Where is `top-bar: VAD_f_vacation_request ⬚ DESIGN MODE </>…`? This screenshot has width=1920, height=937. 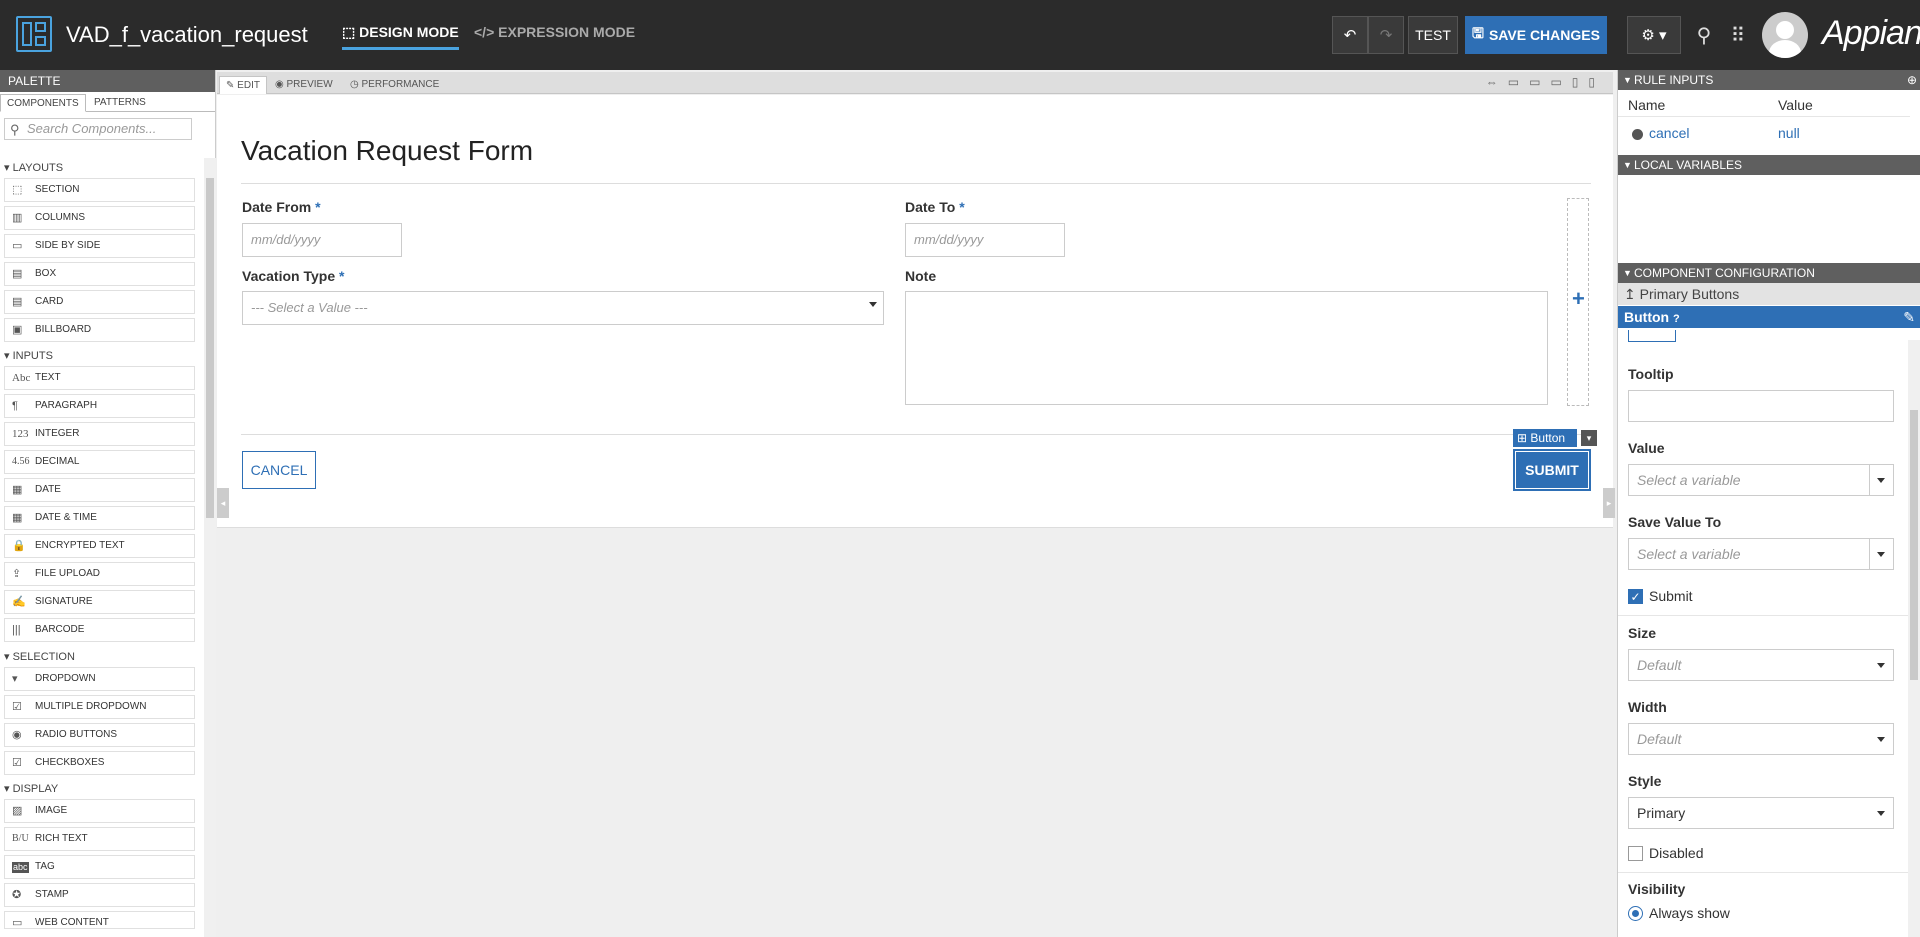
top-bar: VAD_f_vacation_request ⬚ DESIGN MODE </>… is located at coordinates (960, 35).